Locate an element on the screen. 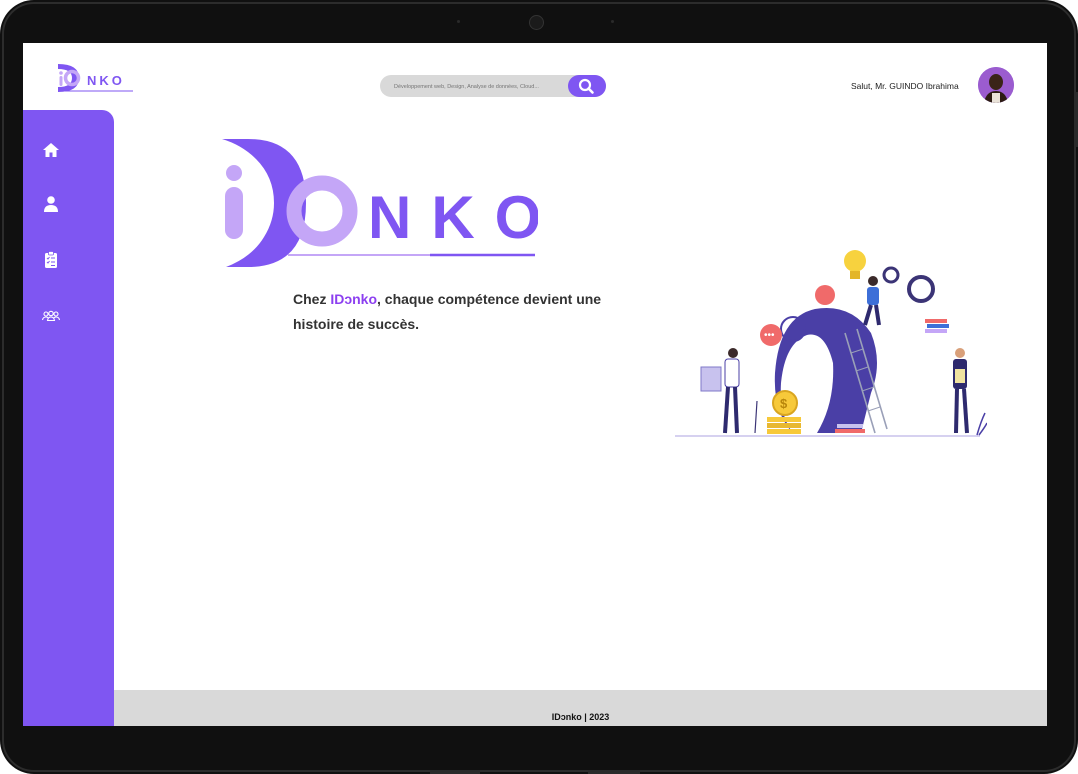  footer-copyright: IDɔnko | 2023 is located at coordinates (580, 717).